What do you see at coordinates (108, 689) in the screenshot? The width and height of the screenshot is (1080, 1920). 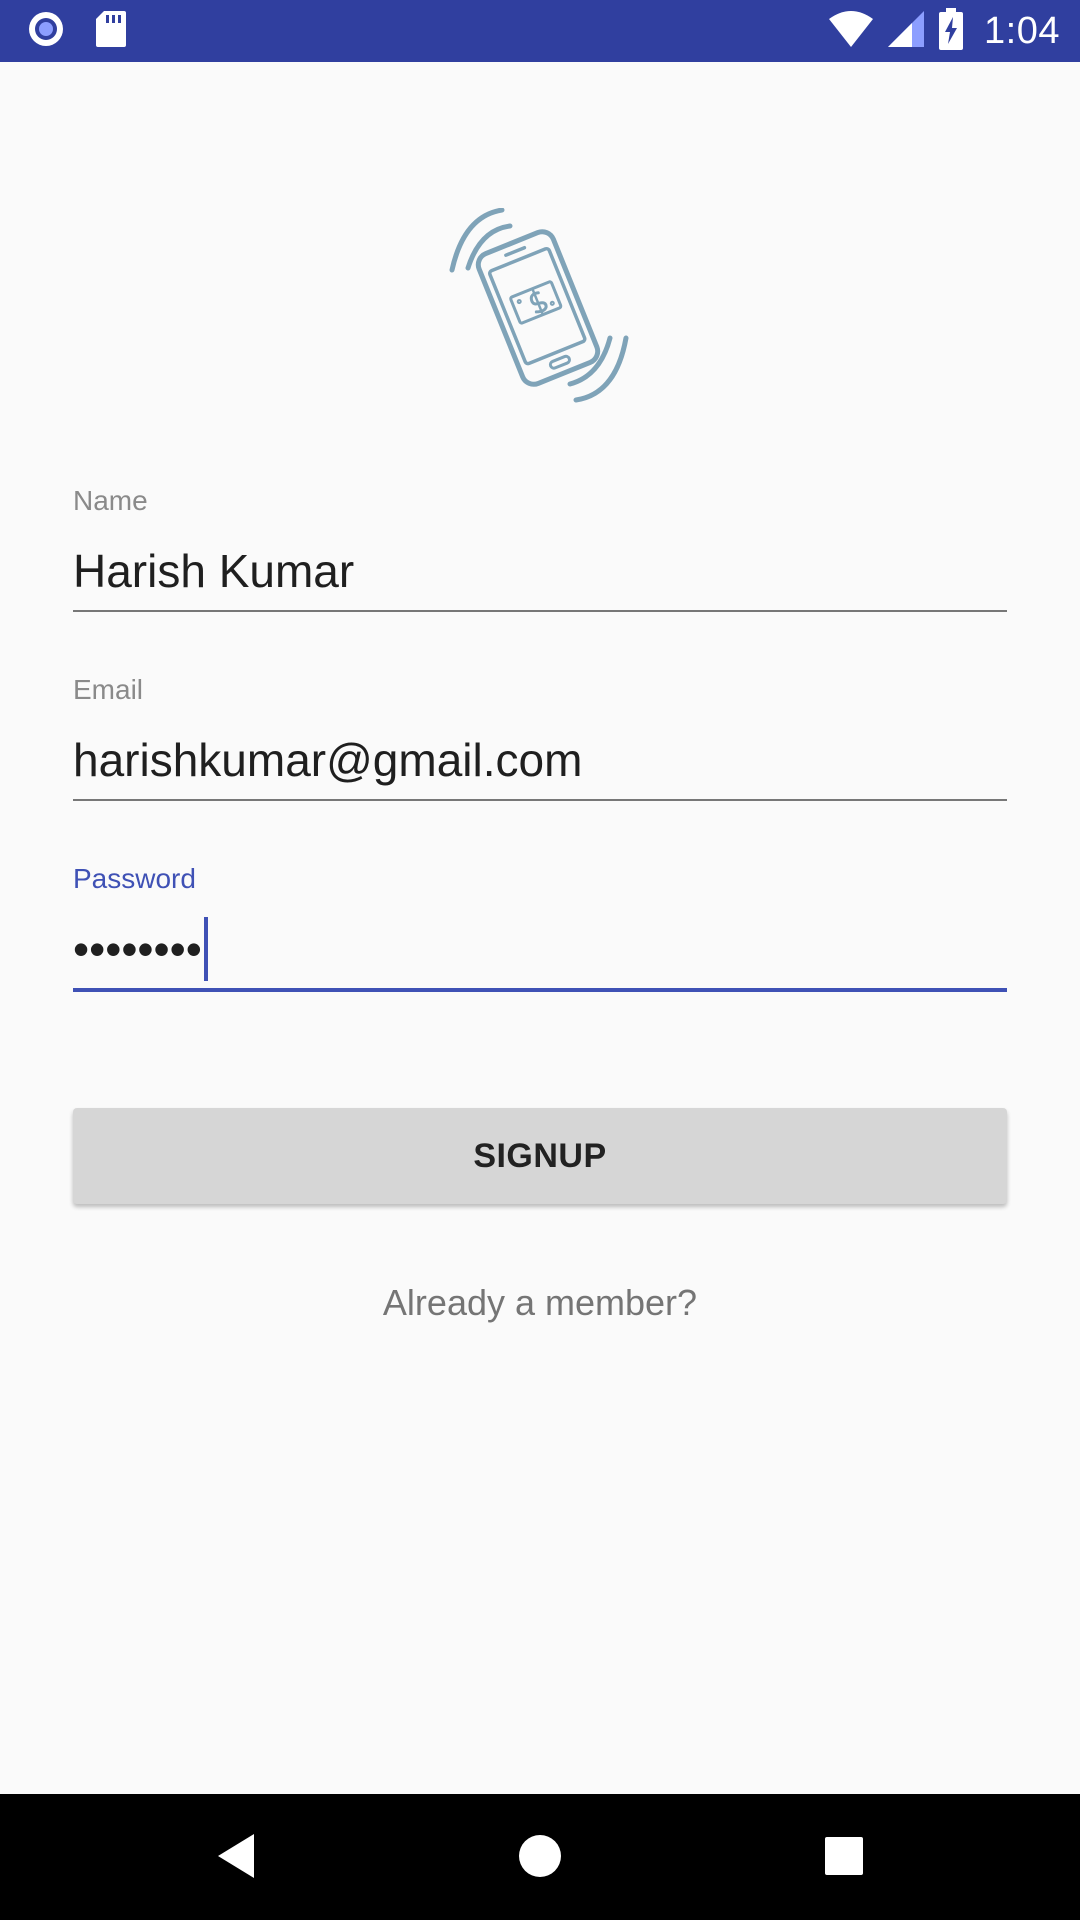 I see `email-label: Email` at bounding box center [108, 689].